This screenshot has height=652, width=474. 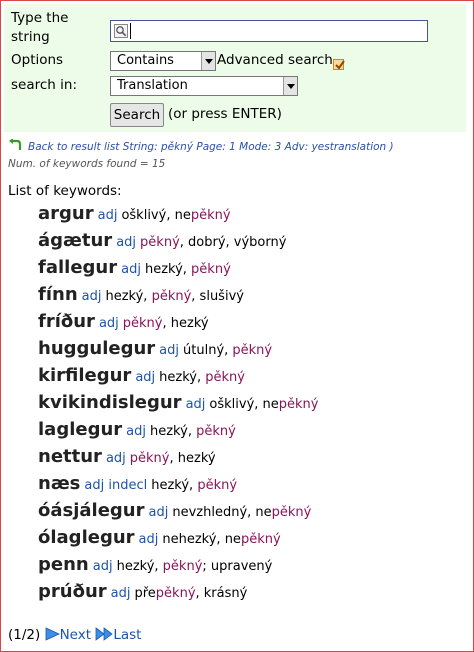 I want to click on headword-link: óásjálegur, so click(x=91, y=510).